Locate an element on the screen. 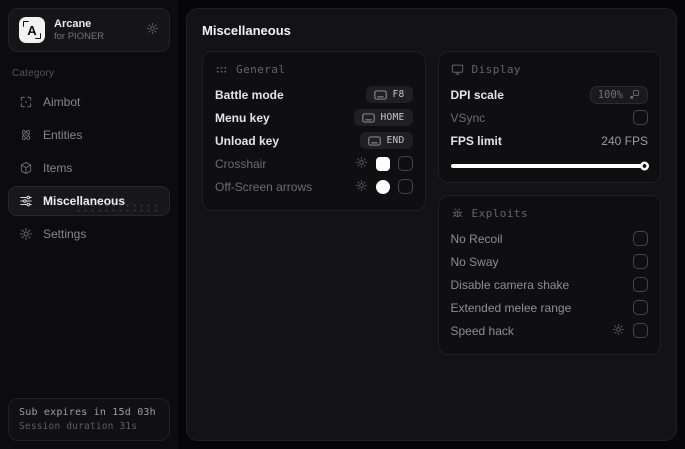 This screenshot has height=449, width=685. slider-thumb is located at coordinates (644, 165).